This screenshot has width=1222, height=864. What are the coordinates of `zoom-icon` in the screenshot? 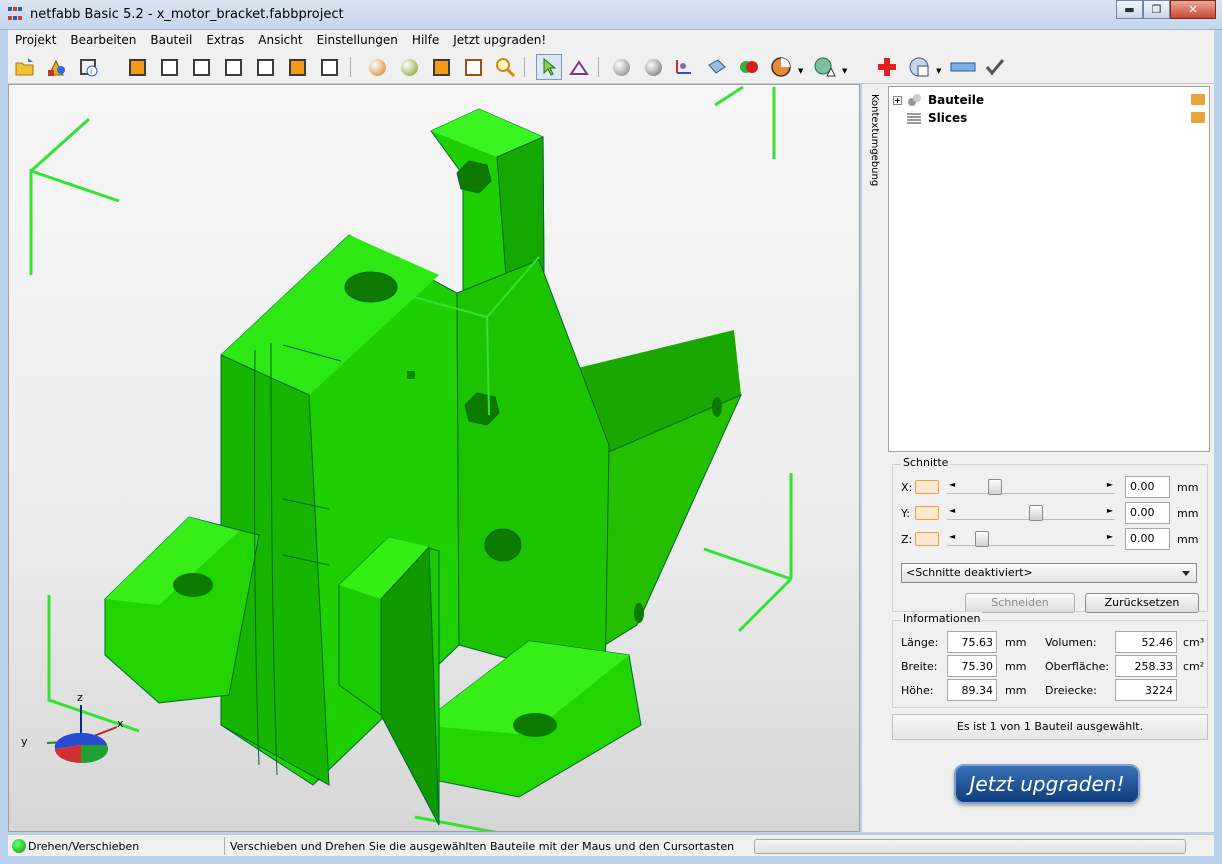 It's located at (505, 67).